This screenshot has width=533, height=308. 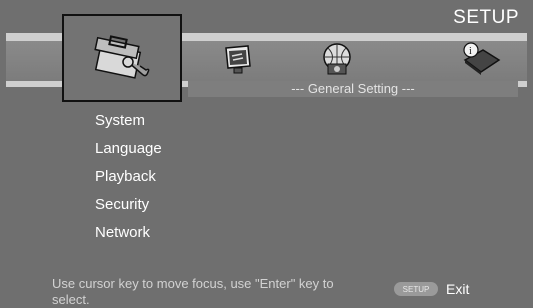 What do you see at coordinates (337, 59) in the screenshot?
I see `speaker-globe-icon` at bounding box center [337, 59].